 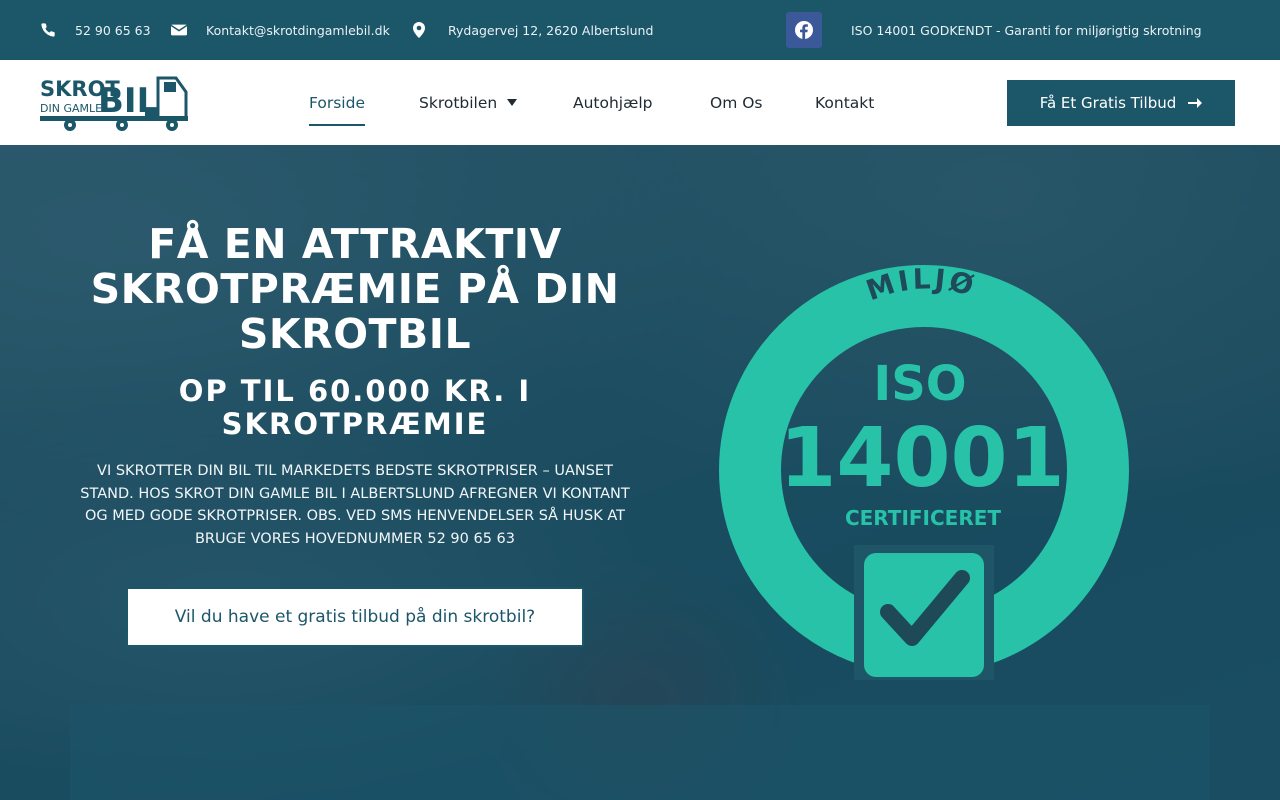 I want to click on nav-label-autohjaelp: Autohjælp, so click(x=613, y=102).